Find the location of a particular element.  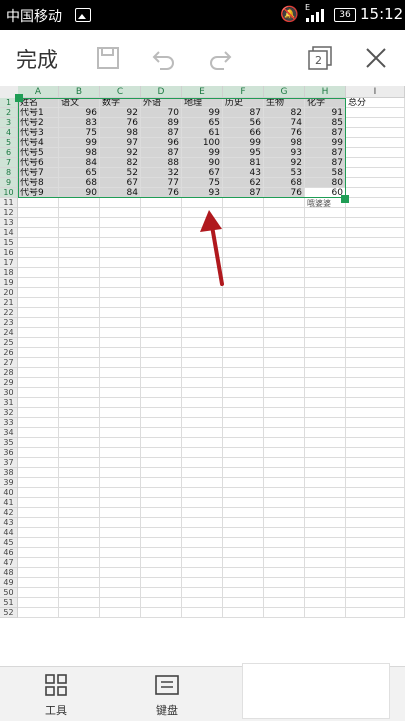

table-cell: 60 is located at coordinates (325, 193).